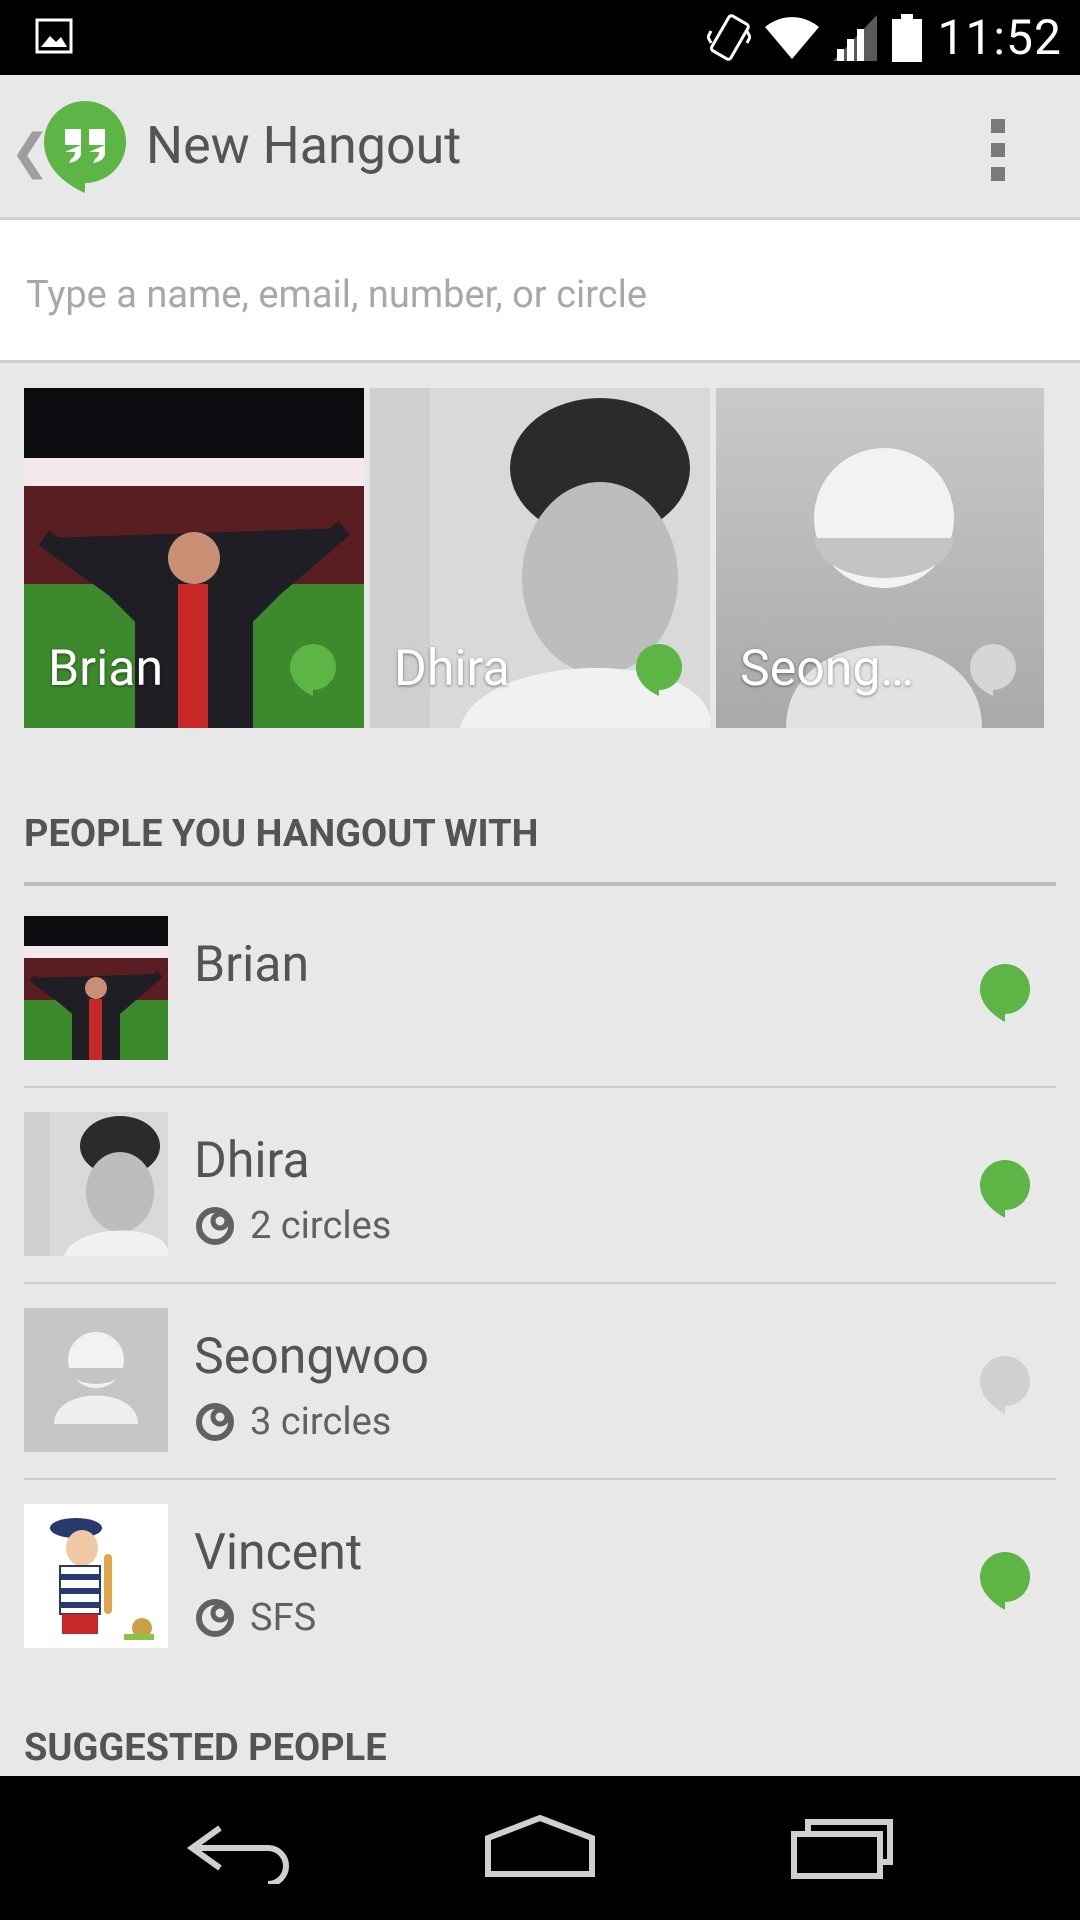 The image size is (1080, 1920). I want to click on hangouts-logo-icon, so click(85, 145).